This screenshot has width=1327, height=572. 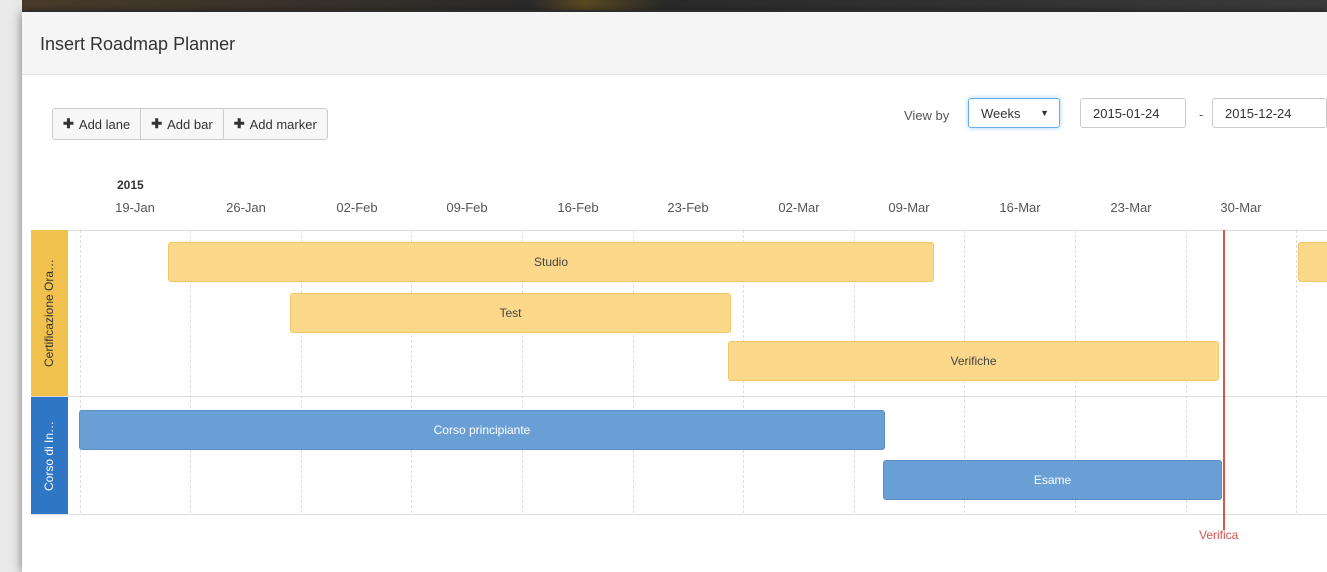 What do you see at coordinates (104, 124) in the screenshot?
I see `add-lane-label: Add lane` at bounding box center [104, 124].